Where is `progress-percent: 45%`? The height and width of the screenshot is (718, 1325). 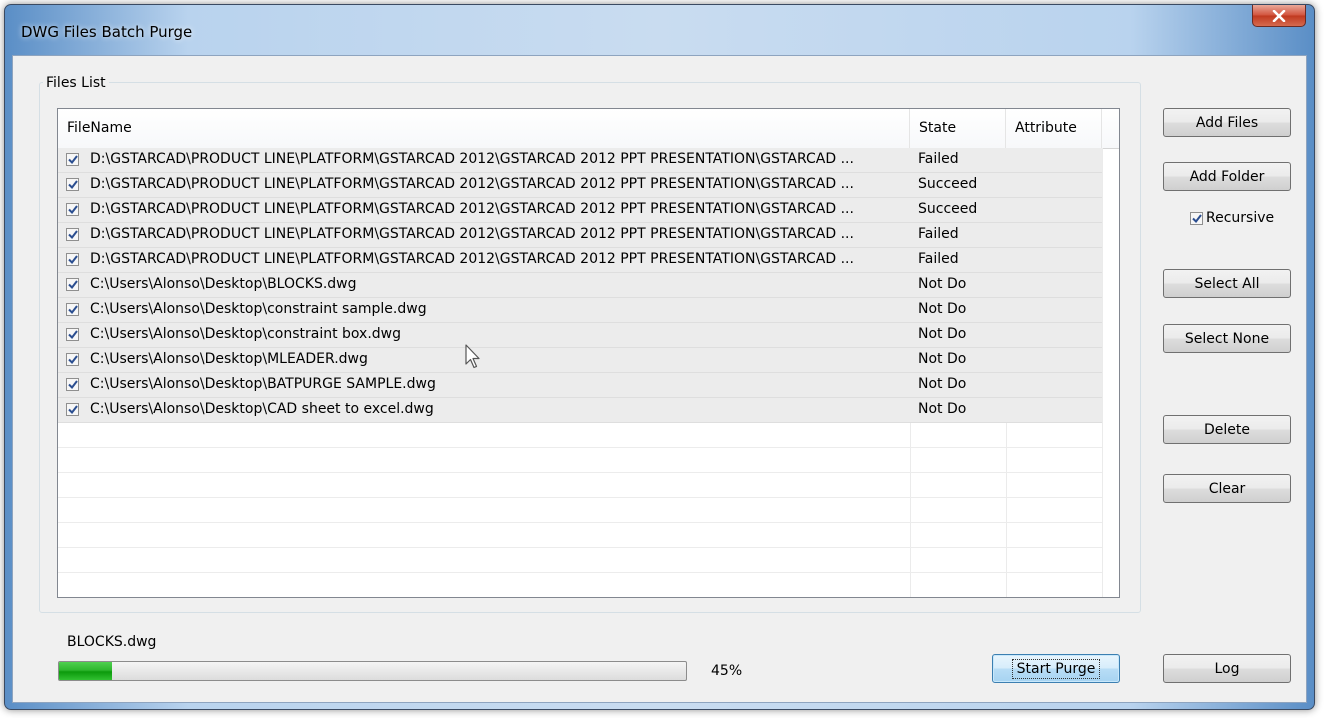 progress-percent: 45% is located at coordinates (727, 671).